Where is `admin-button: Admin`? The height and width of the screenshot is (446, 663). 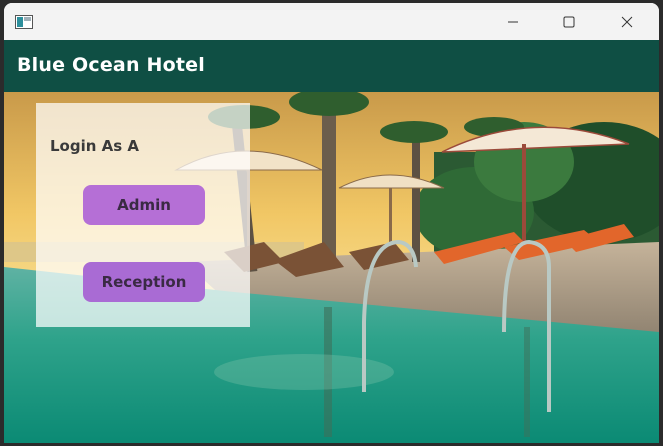
admin-button: Admin is located at coordinates (144, 205).